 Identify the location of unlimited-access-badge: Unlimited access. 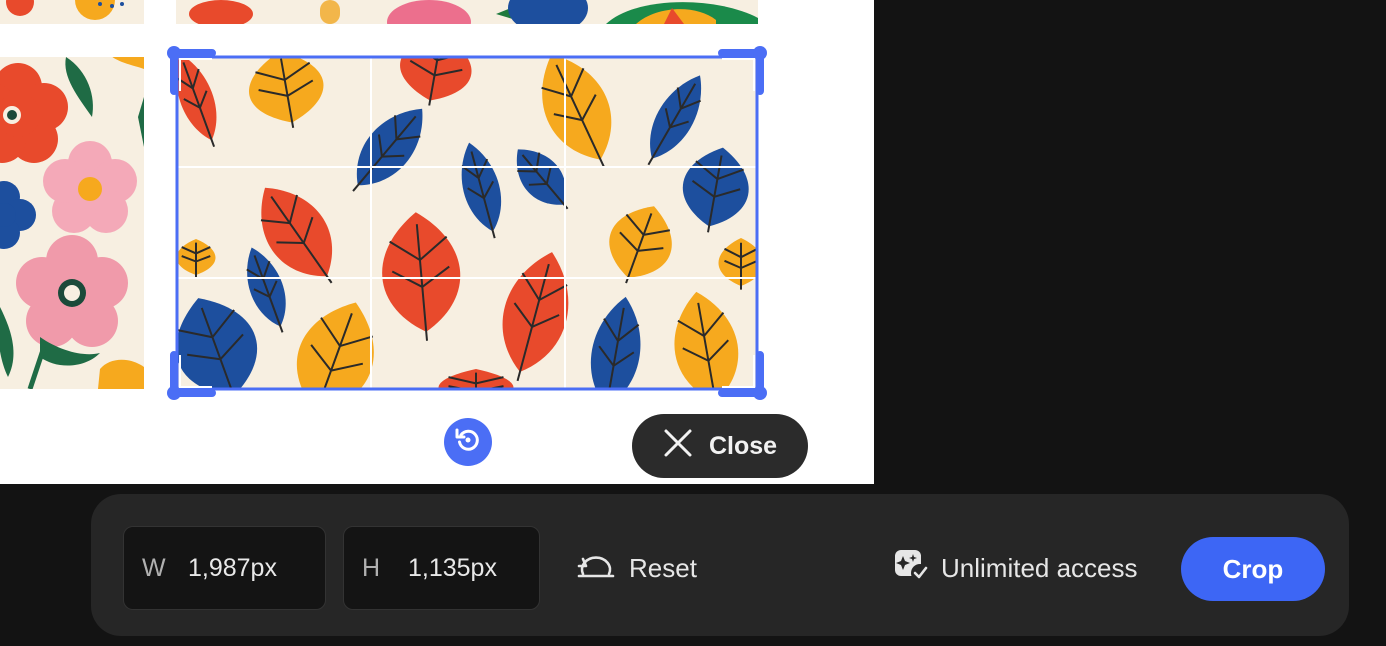
(1015, 568).